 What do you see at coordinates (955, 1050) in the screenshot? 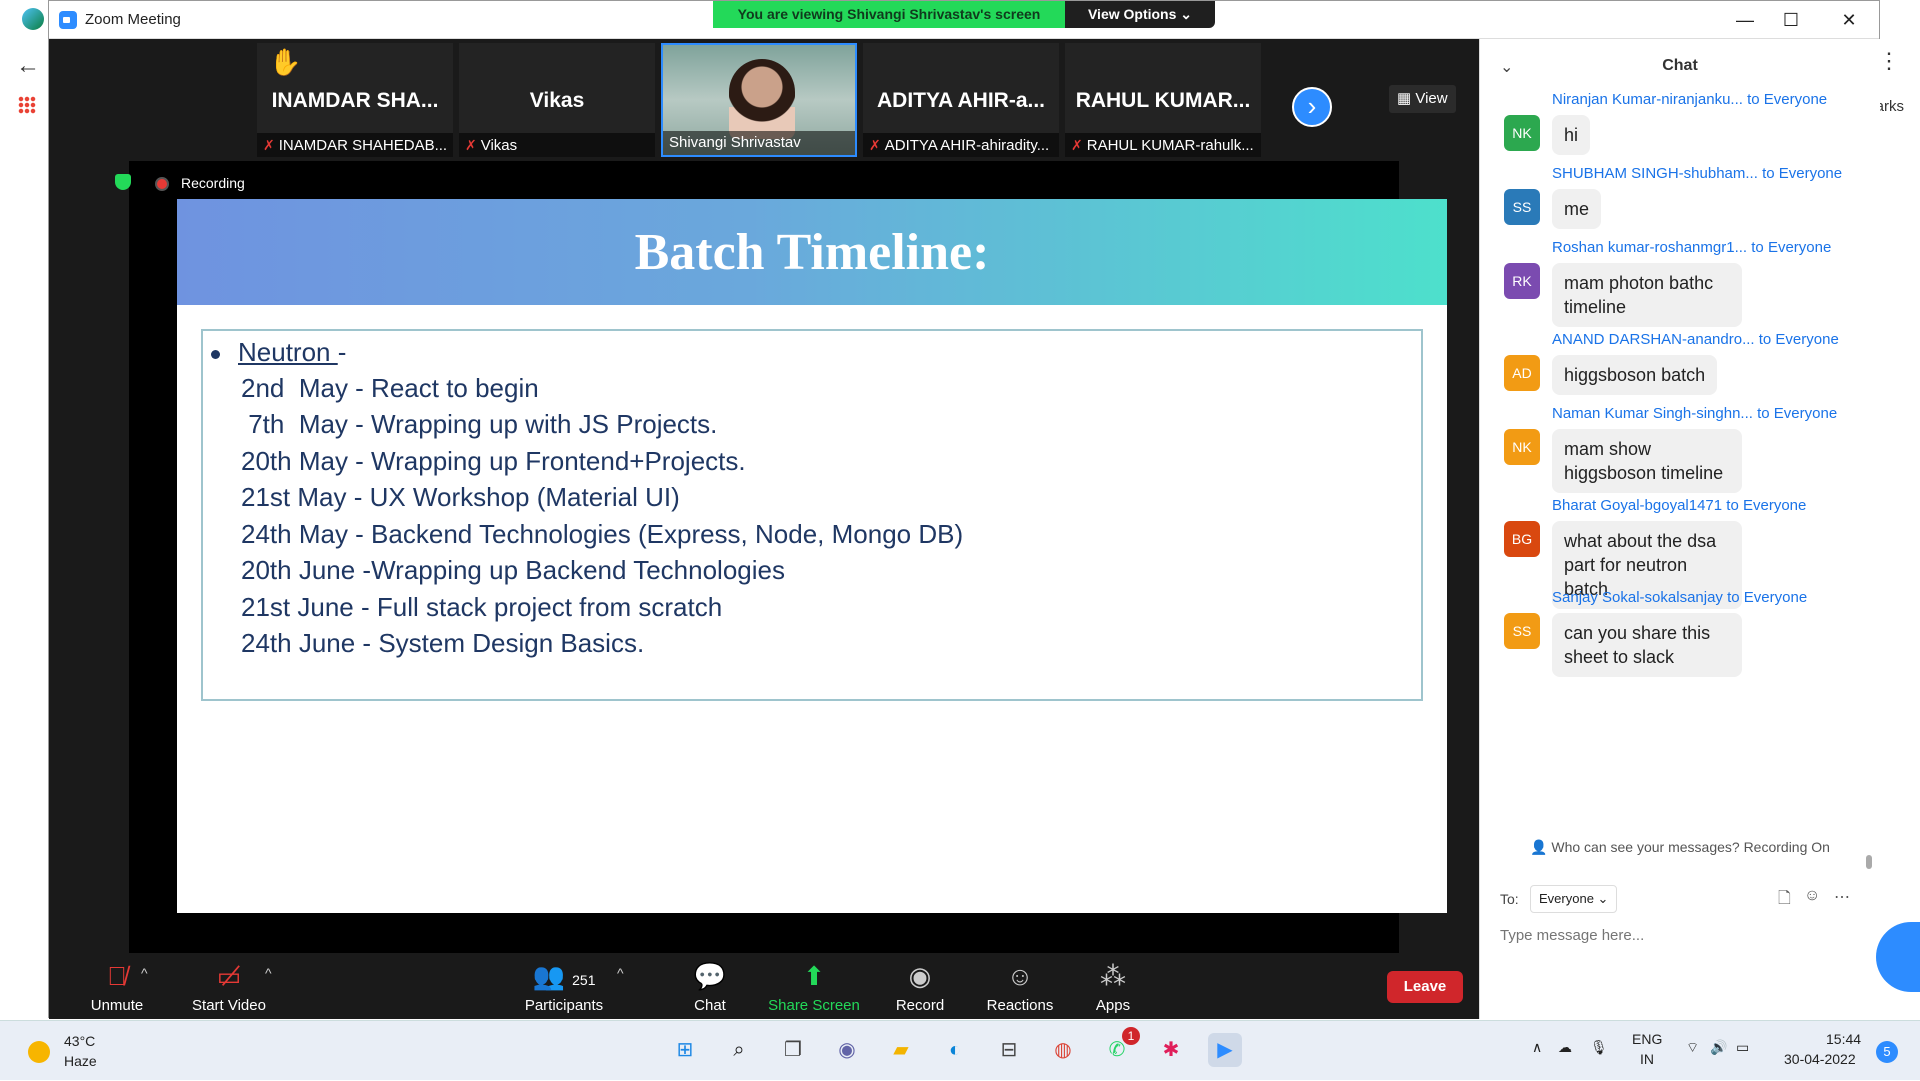
I see `edge-icon: ◐` at bounding box center [955, 1050].